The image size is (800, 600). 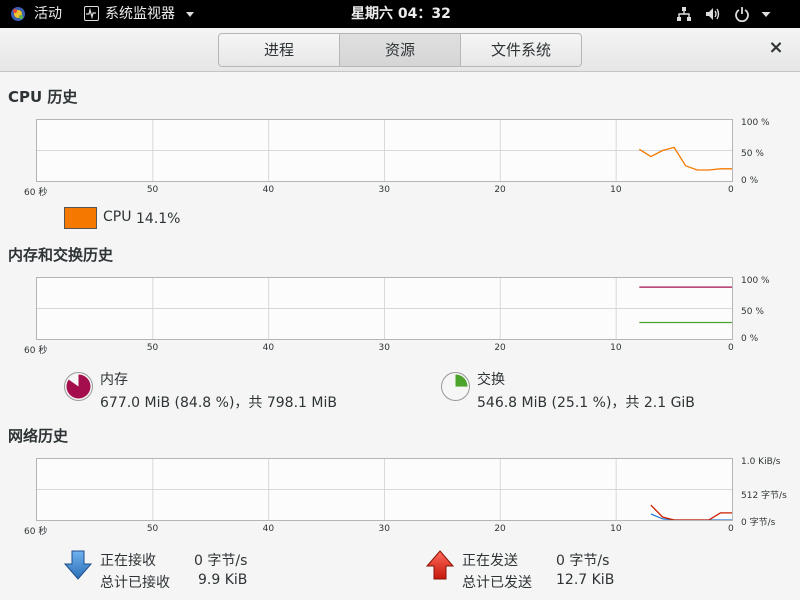 What do you see at coordinates (750, 181) in the screenshot?
I see `cpu-y-label-0: 0 %` at bounding box center [750, 181].